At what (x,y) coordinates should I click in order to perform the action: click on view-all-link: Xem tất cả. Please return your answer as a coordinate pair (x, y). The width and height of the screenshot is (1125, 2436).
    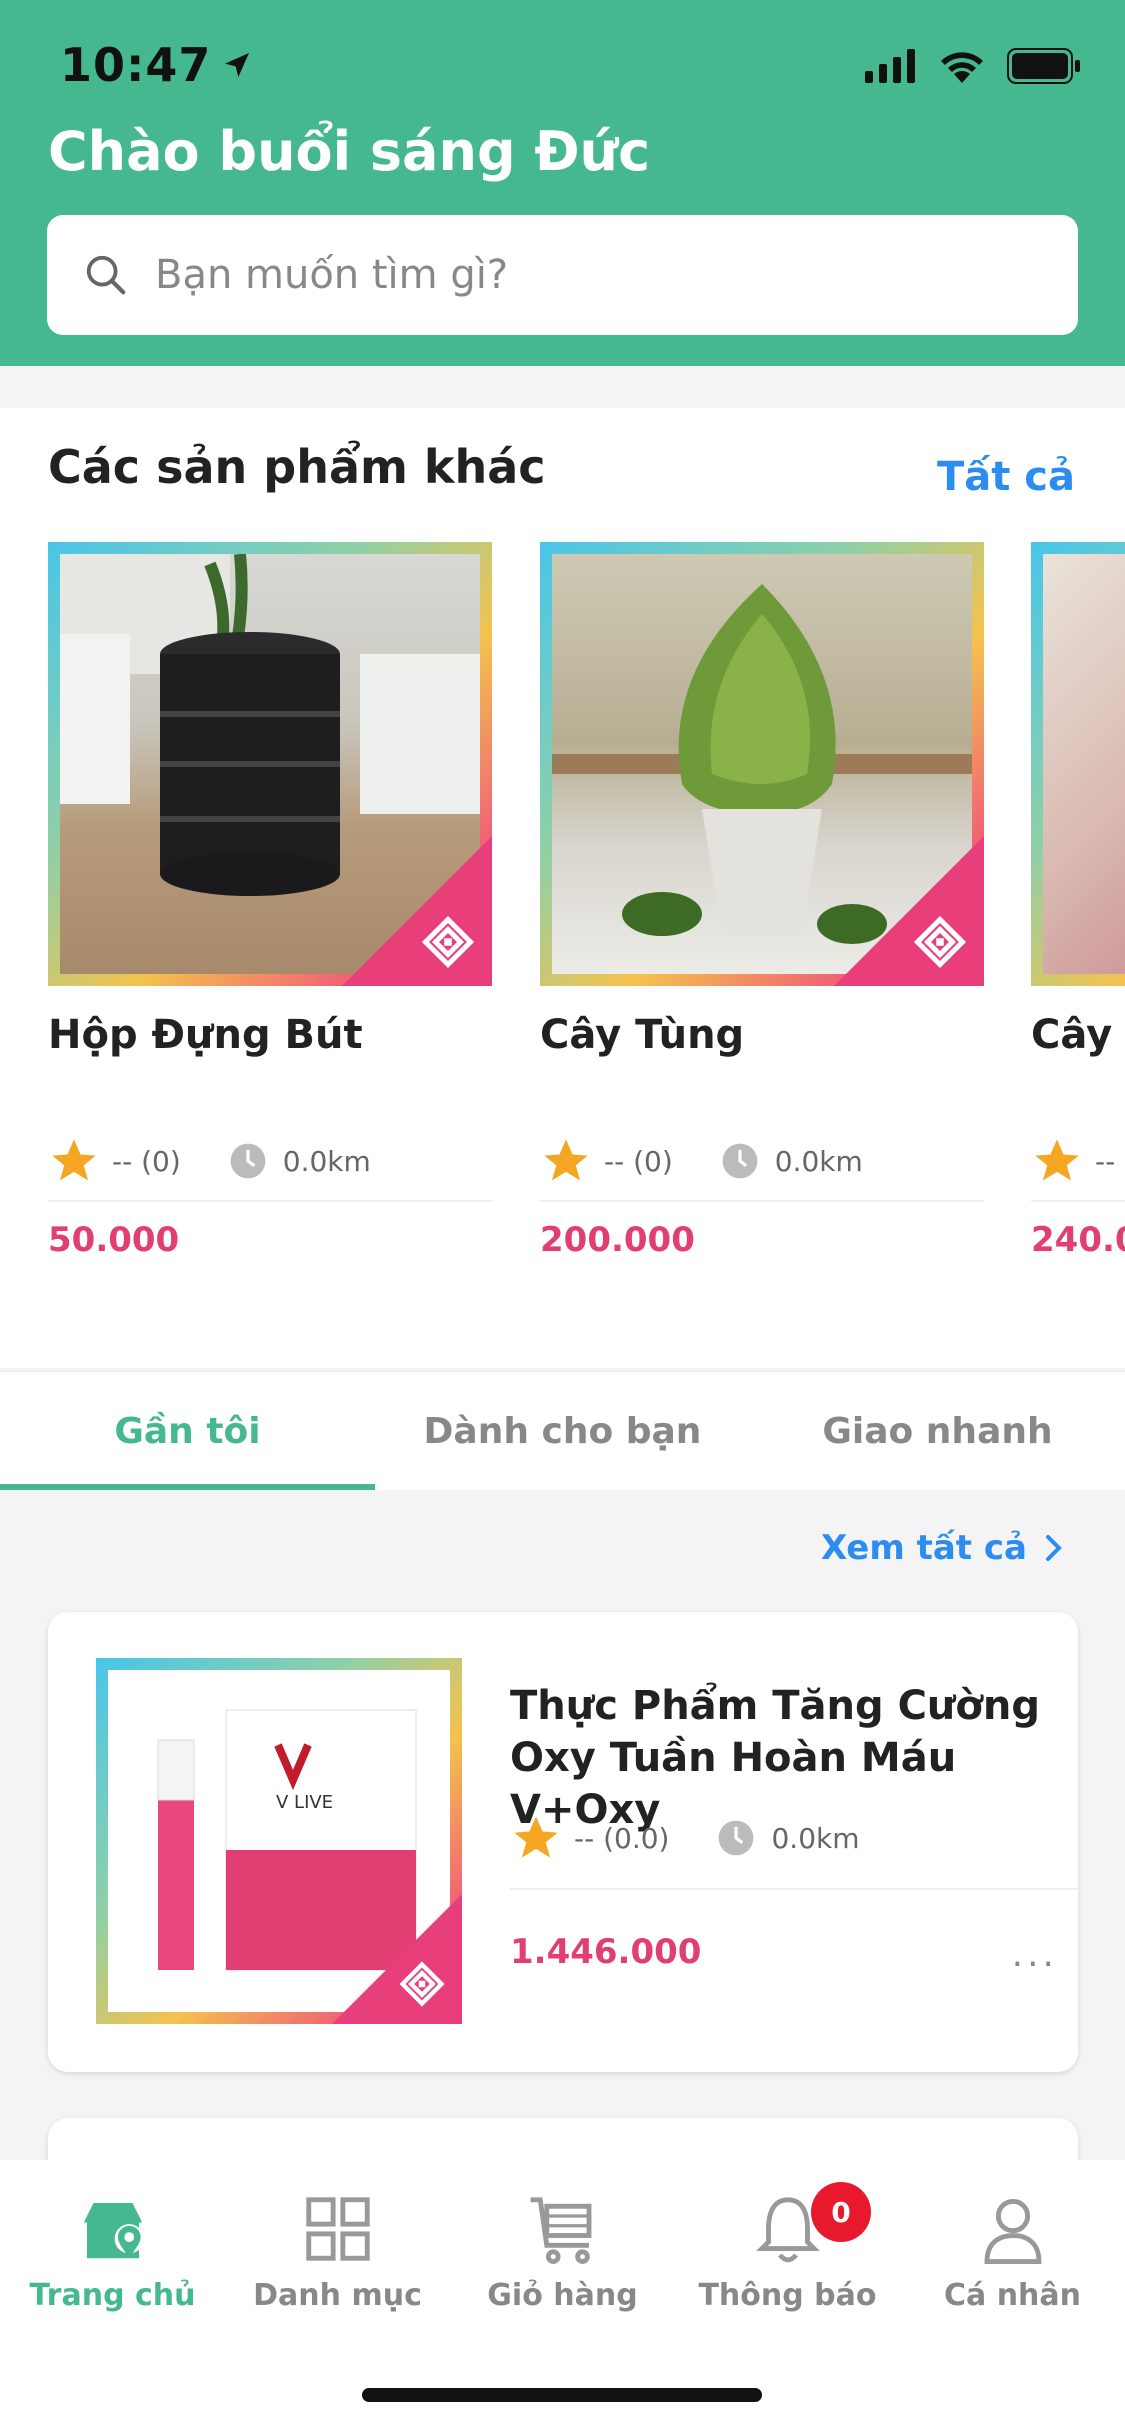
    Looking at the image, I should click on (943, 1548).